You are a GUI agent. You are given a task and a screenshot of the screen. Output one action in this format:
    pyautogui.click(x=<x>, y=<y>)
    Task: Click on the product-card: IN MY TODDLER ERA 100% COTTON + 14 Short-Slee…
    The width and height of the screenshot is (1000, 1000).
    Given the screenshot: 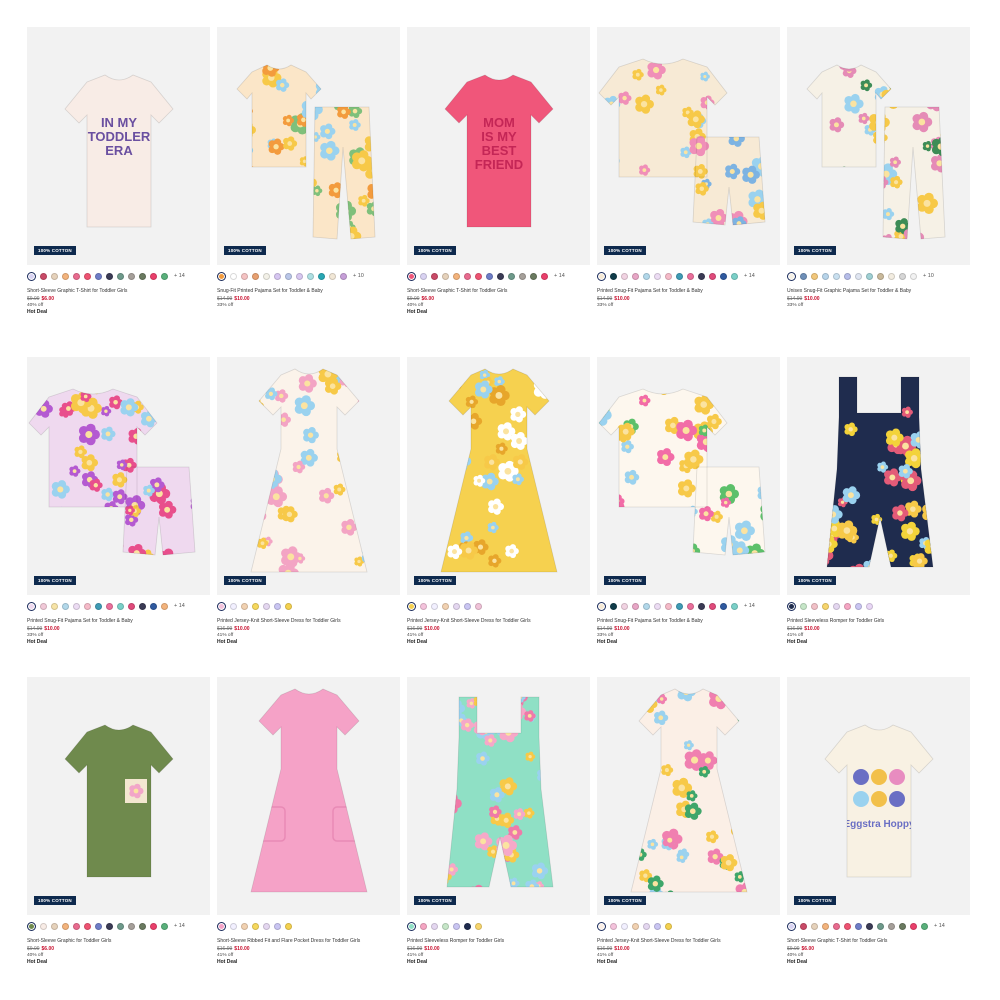 What is the action you would take?
    pyautogui.click(x=118, y=171)
    